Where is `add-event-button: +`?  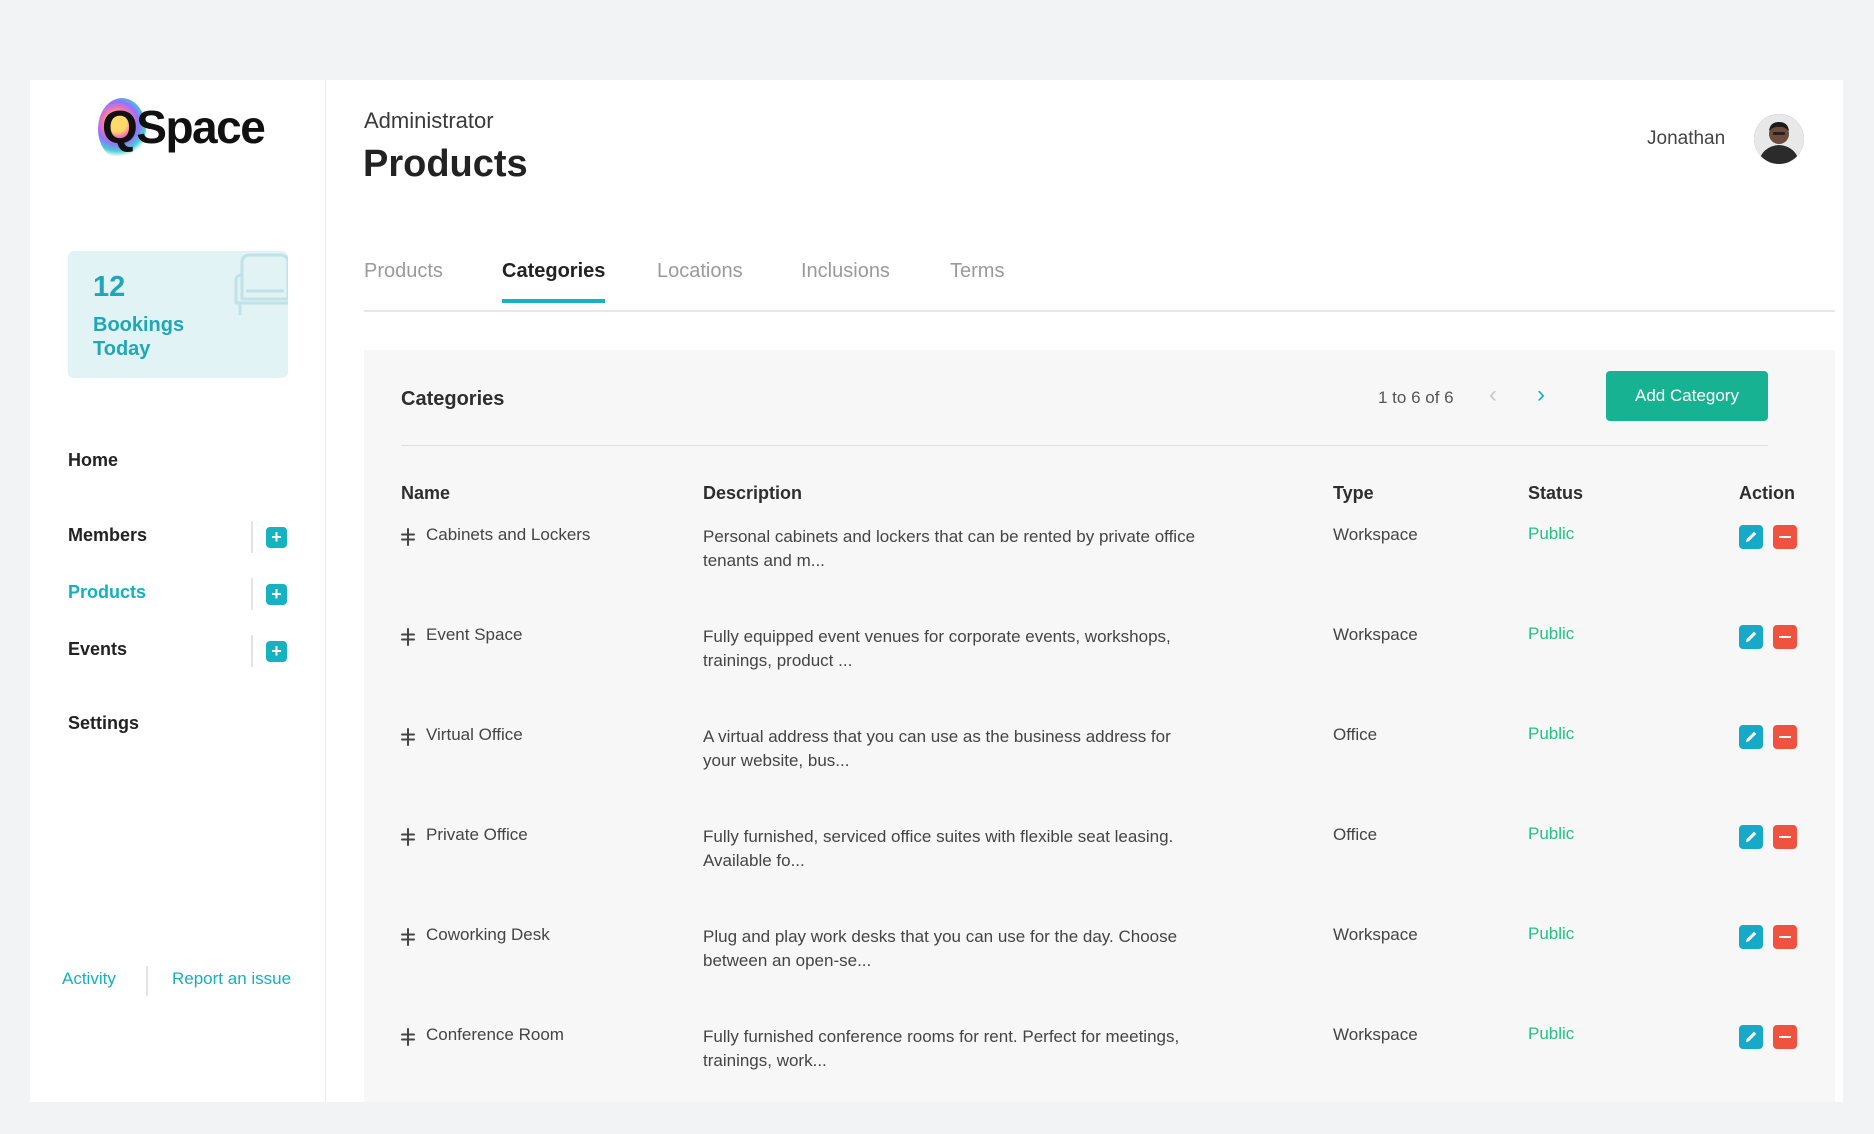 add-event-button: + is located at coordinates (276, 651).